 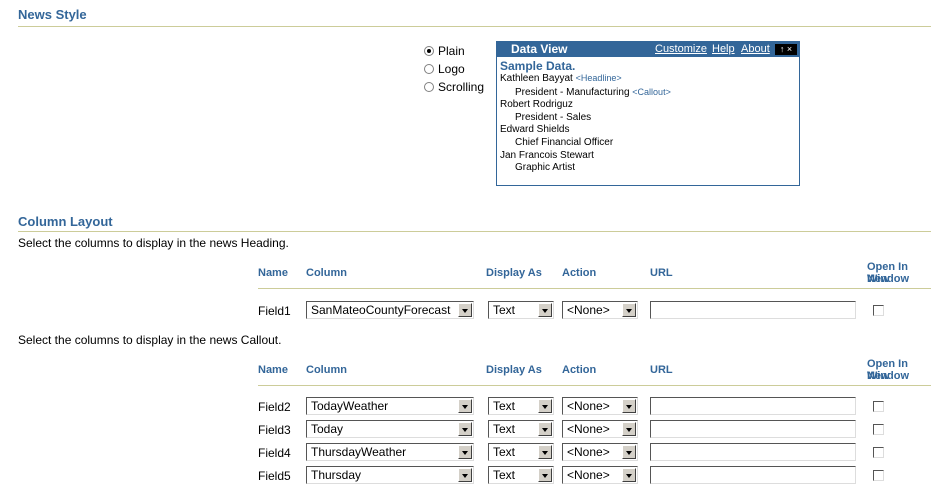 What do you see at coordinates (274, 476) in the screenshot?
I see `field-name: Field5` at bounding box center [274, 476].